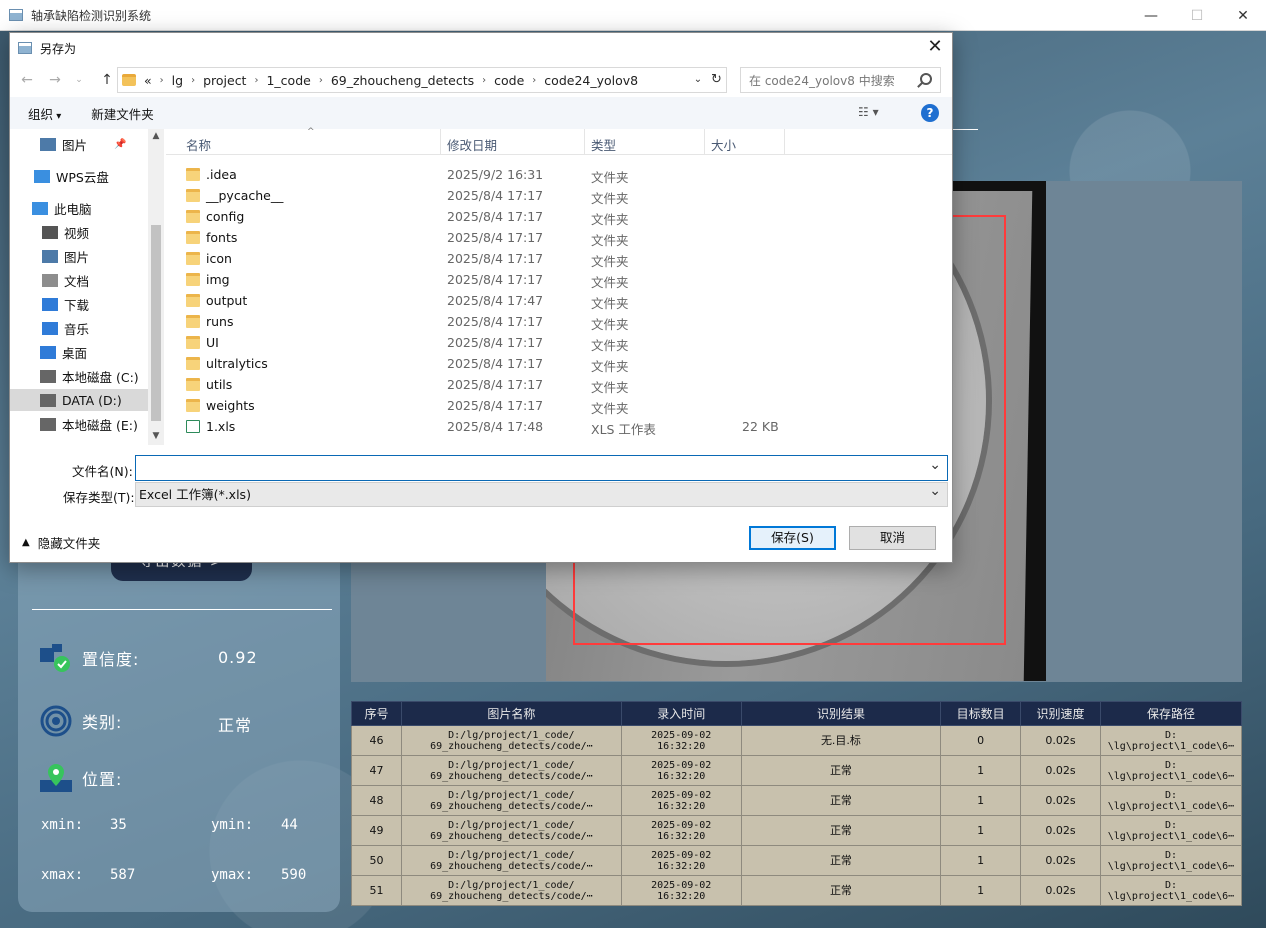  What do you see at coordinates (603, 144) in the screenshot?
I see `col-type: 类型` at bounding box center [603, 144].